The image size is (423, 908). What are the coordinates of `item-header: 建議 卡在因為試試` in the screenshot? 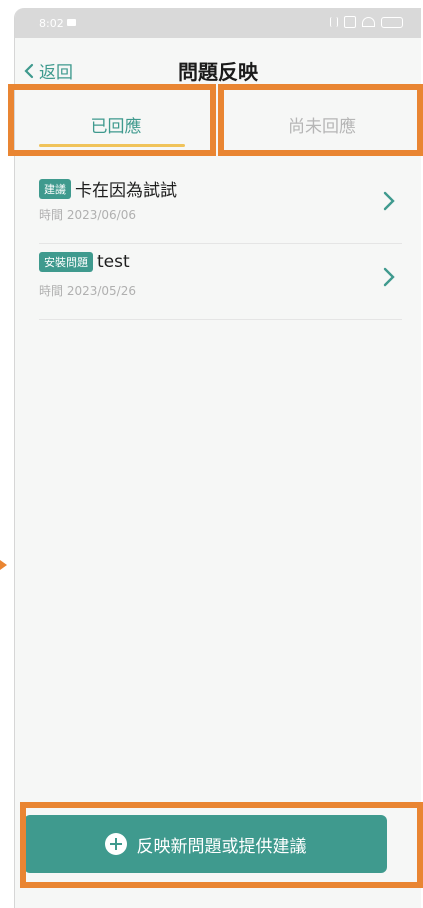 It's located at (108, 188).